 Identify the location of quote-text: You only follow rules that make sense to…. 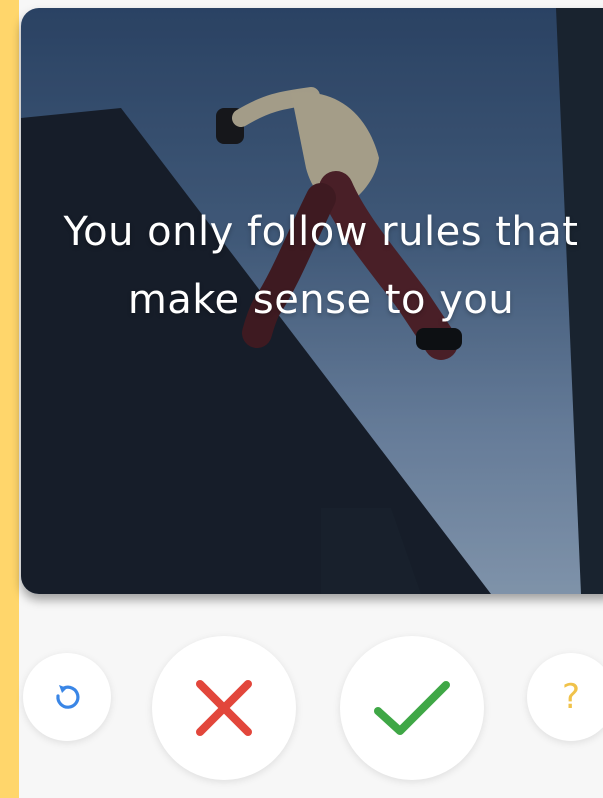
(321, 266).